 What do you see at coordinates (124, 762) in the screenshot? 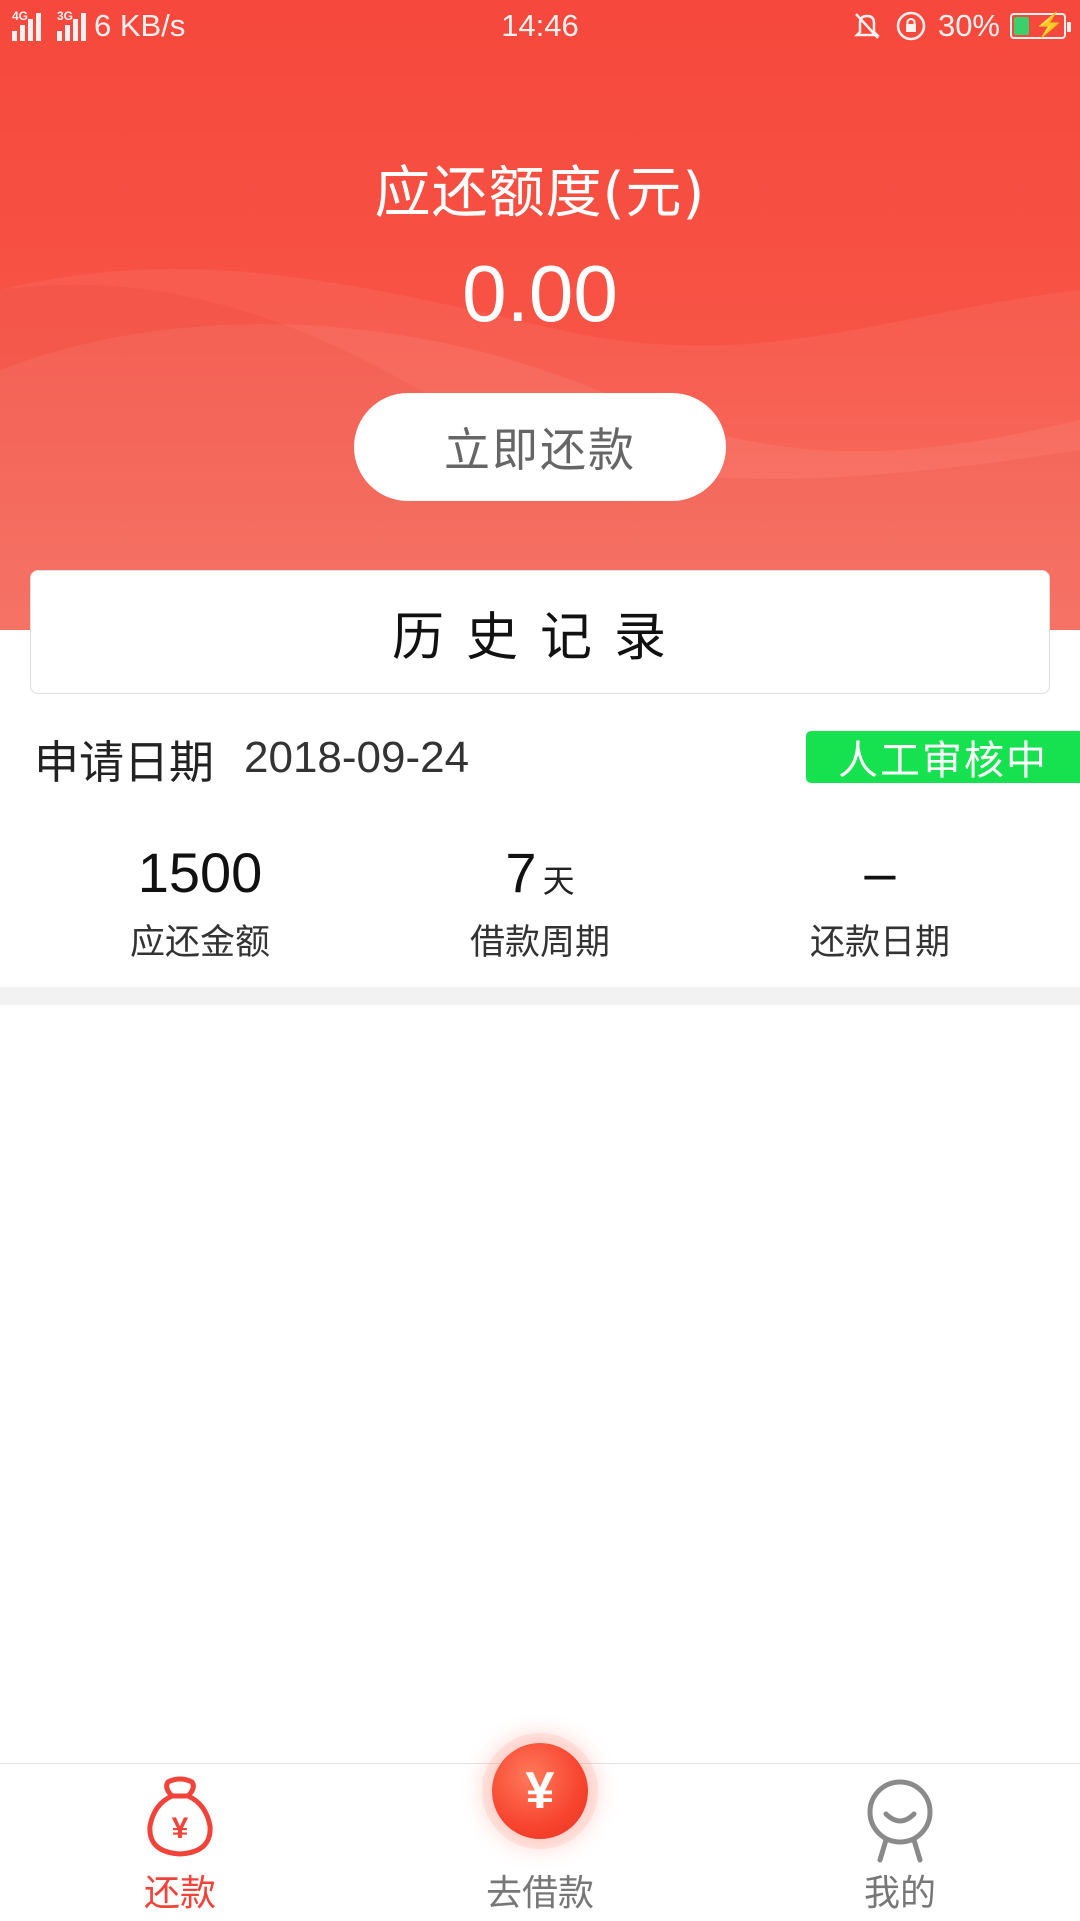
I see `apply-date-label: 申请日期` at bounding box center [124, 762].